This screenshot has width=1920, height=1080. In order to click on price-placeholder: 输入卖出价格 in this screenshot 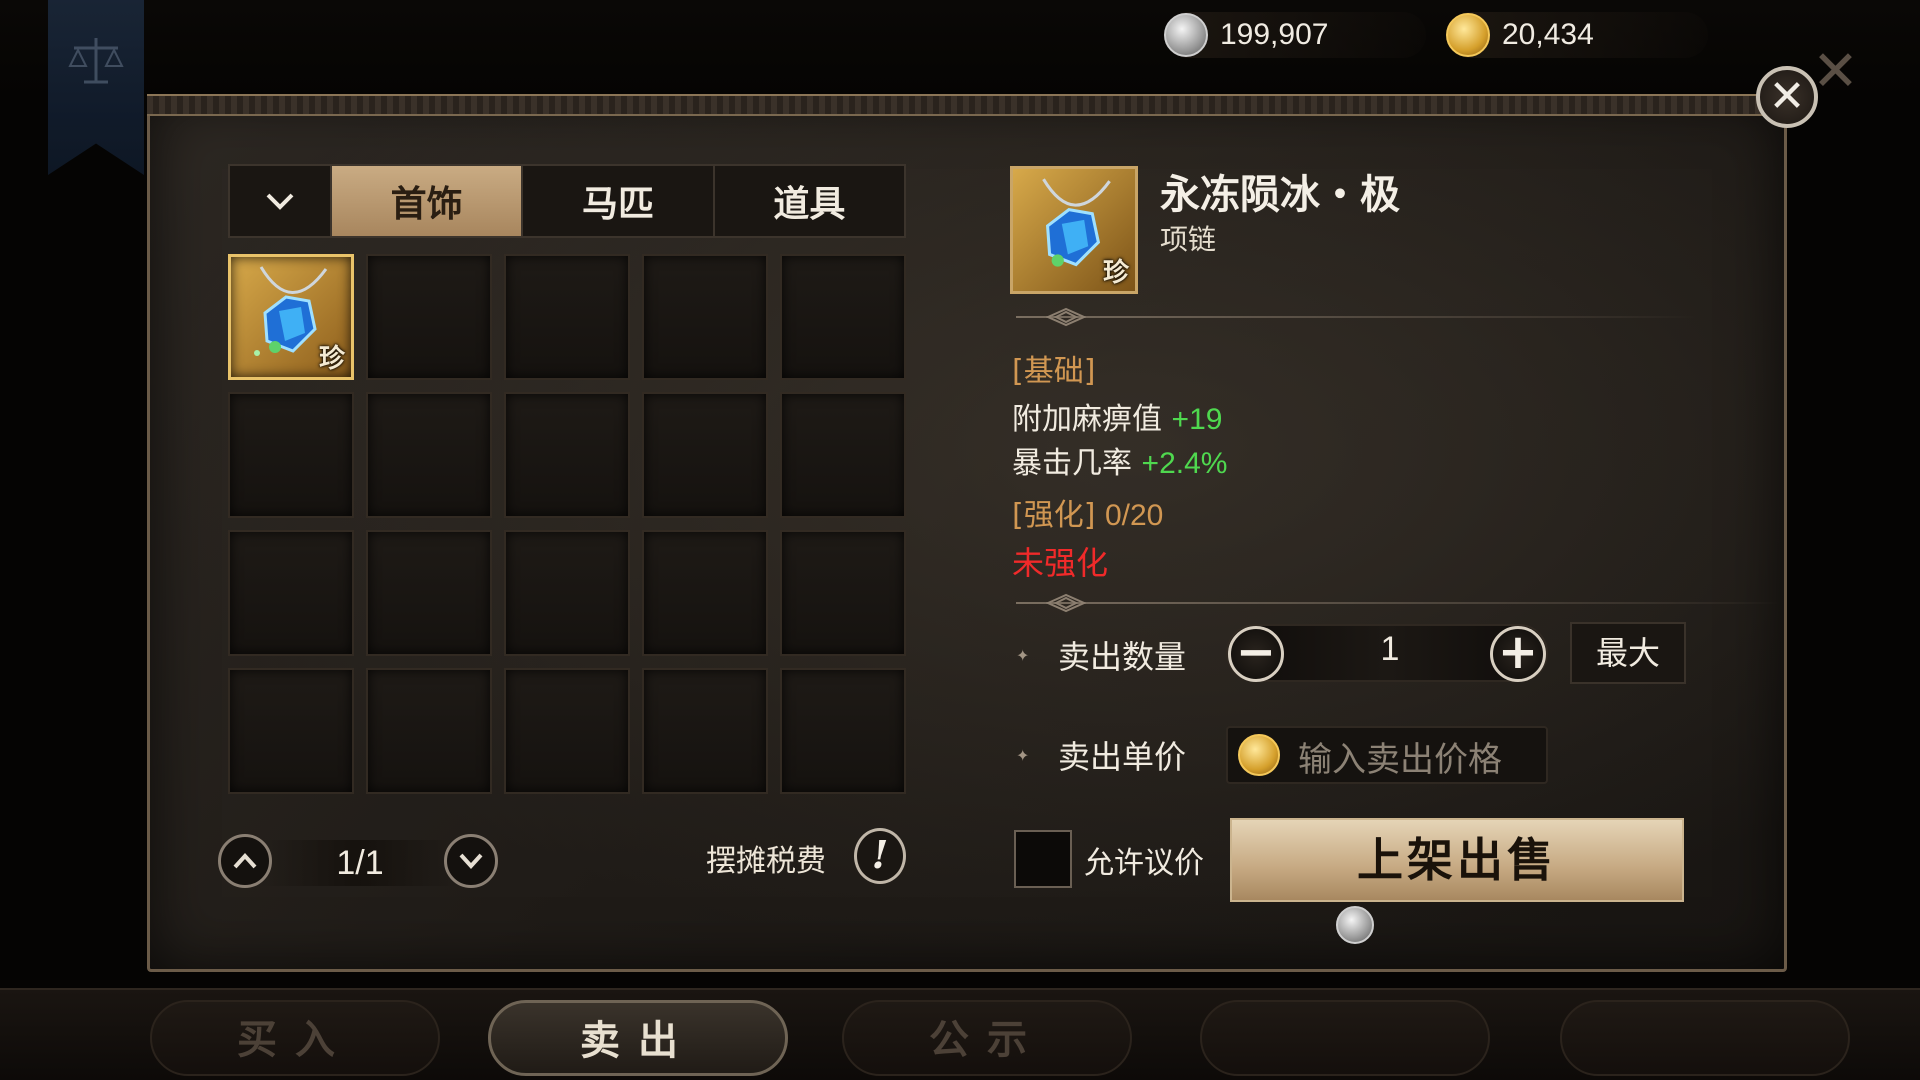, I will do `click(1400, 760)`.